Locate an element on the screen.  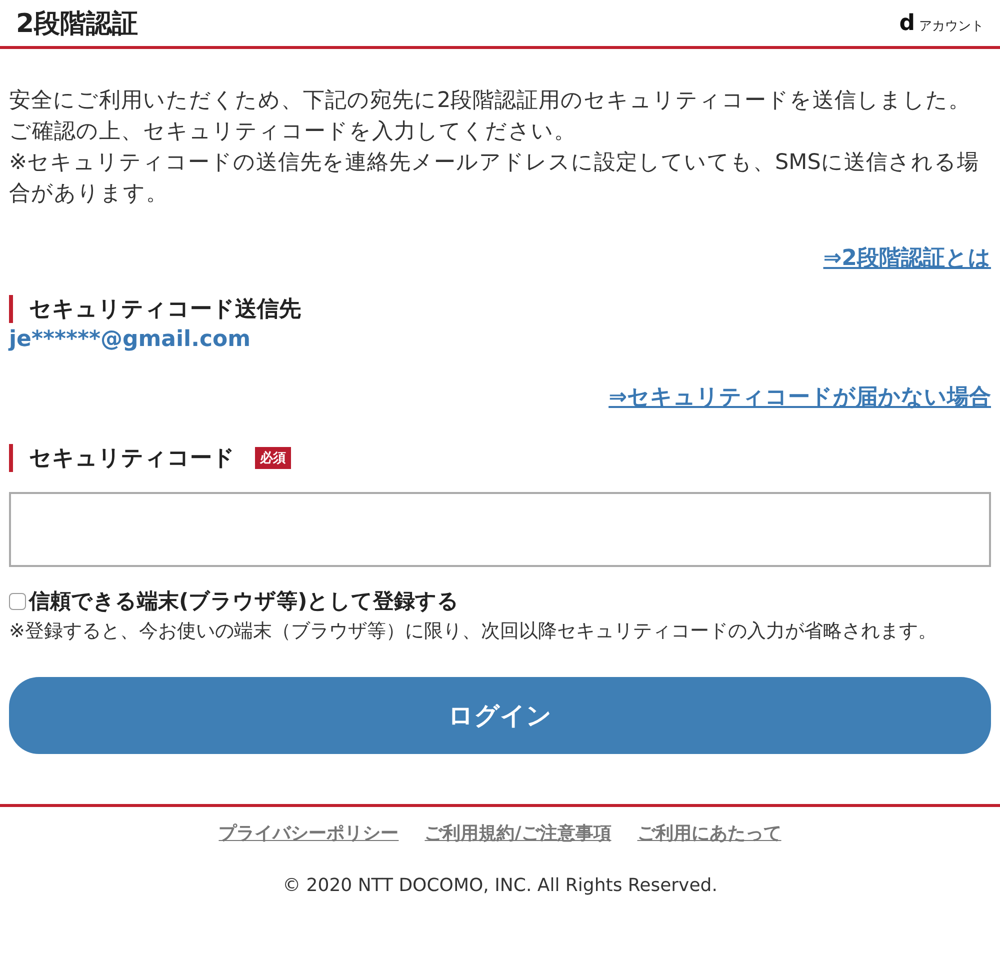
logo-text: アカウント is located at coordinates (951, 26).